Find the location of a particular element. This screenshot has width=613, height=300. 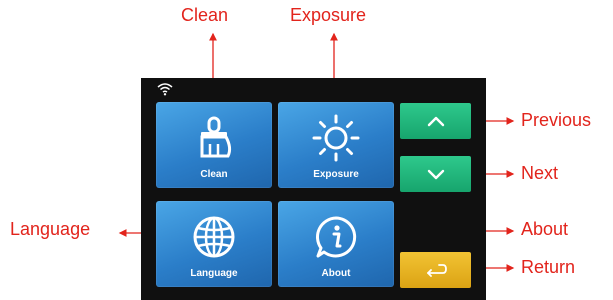

about-button: About is located at coordinates (336, 244).